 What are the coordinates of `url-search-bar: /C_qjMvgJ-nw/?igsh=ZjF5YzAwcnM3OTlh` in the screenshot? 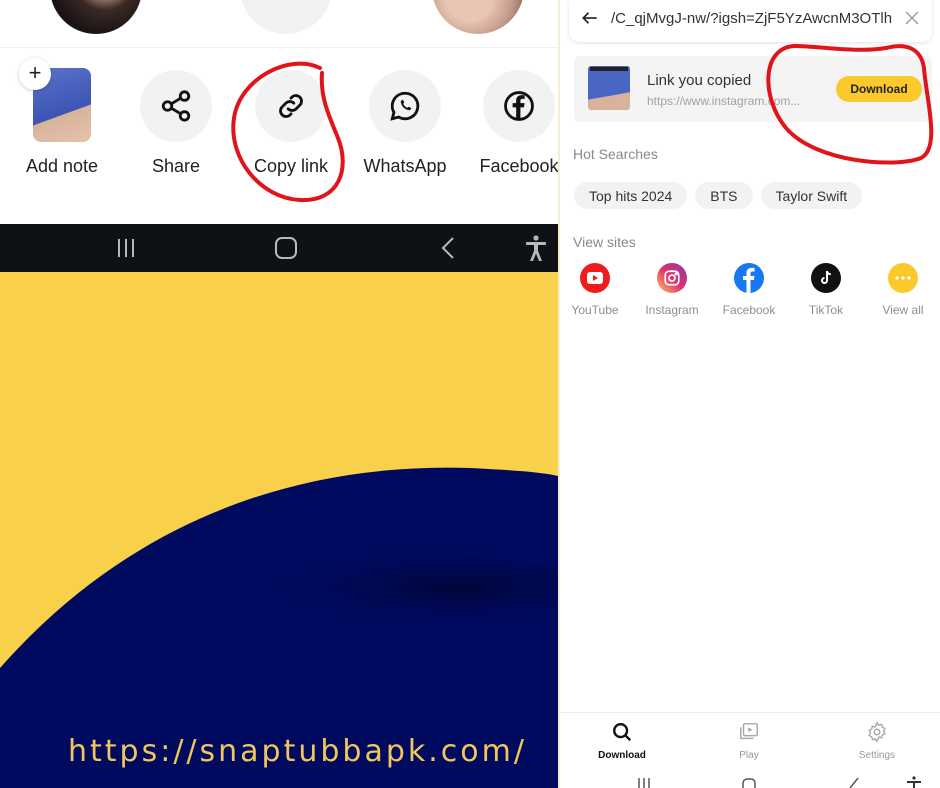 It's located at (750, 21).